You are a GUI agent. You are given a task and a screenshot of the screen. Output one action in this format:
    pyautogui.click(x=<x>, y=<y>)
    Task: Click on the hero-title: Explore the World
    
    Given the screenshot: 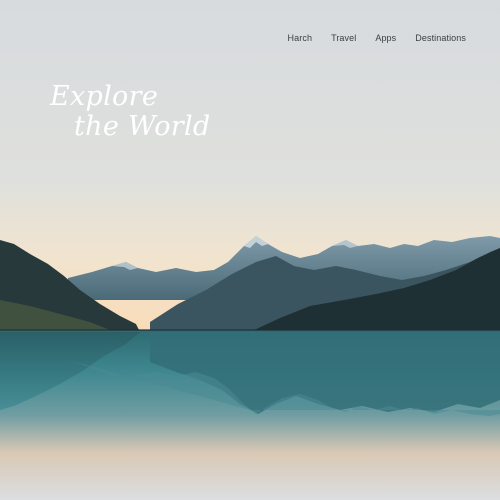 What is the action you would take?
    pyautogui.click(x=130, y=112)
    